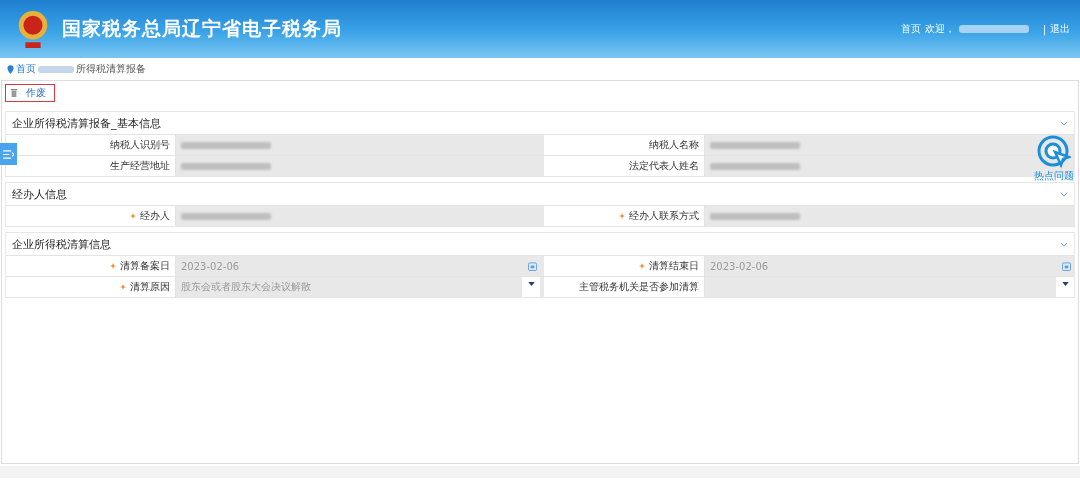 This screenshot has height=480, width=1080. Describe the element at coordinates (111, 69) in the screenshot. I see `breadcrumb-current: 所得税清算报备` at that location.